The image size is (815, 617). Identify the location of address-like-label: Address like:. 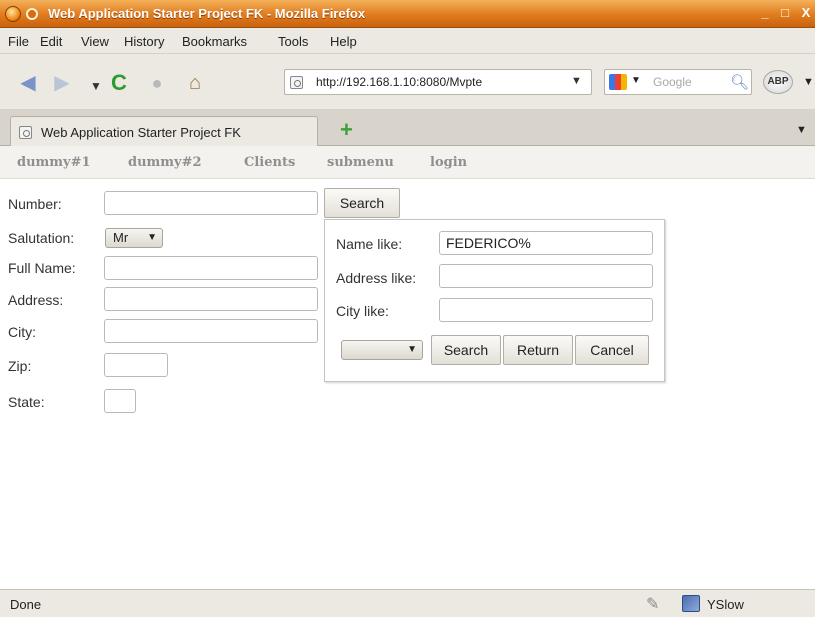
(376, 278).